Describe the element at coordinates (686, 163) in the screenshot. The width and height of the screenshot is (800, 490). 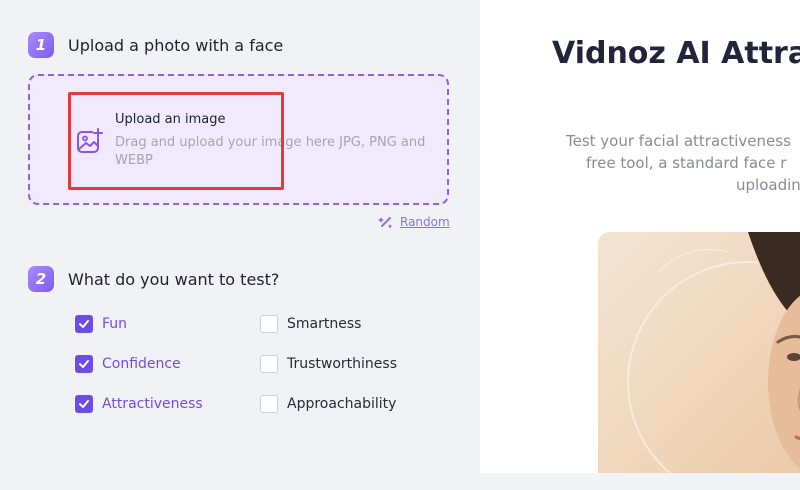
I see `hero-desc-line-2: free tool, a standard face r` at that location.